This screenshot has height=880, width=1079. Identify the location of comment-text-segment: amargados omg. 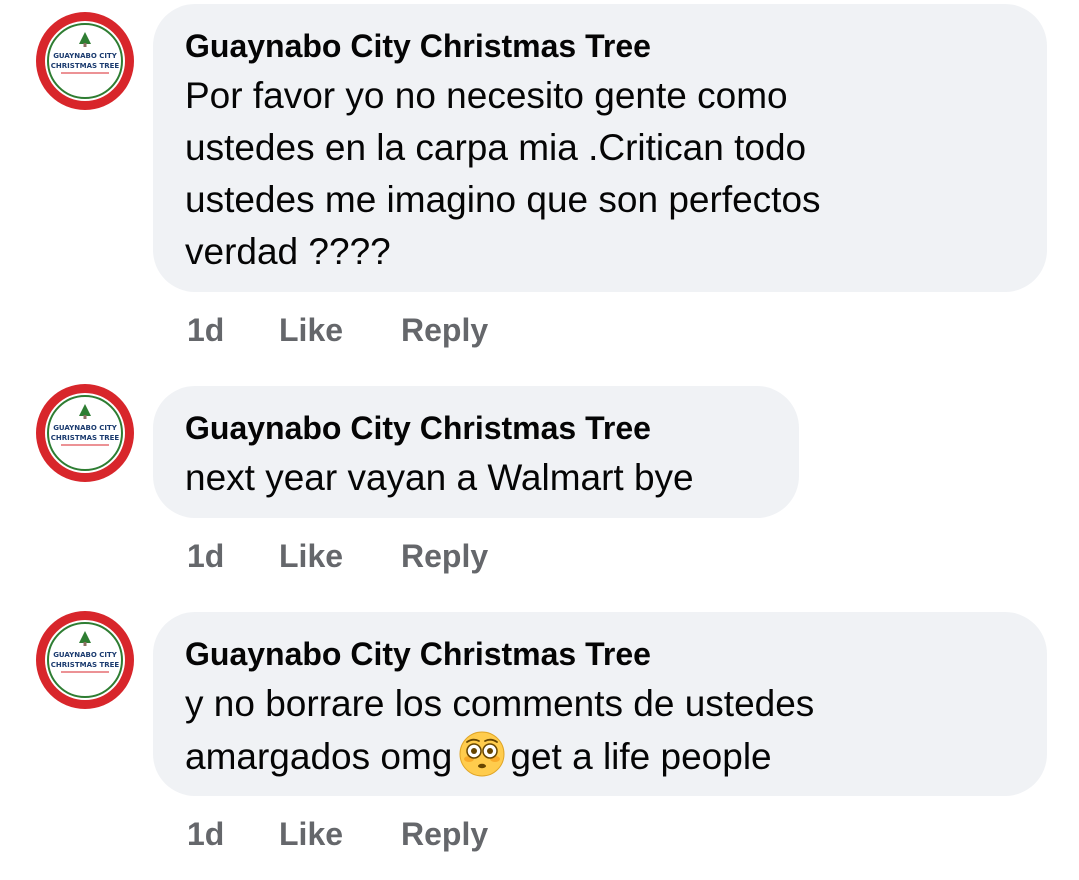
(319, 756).